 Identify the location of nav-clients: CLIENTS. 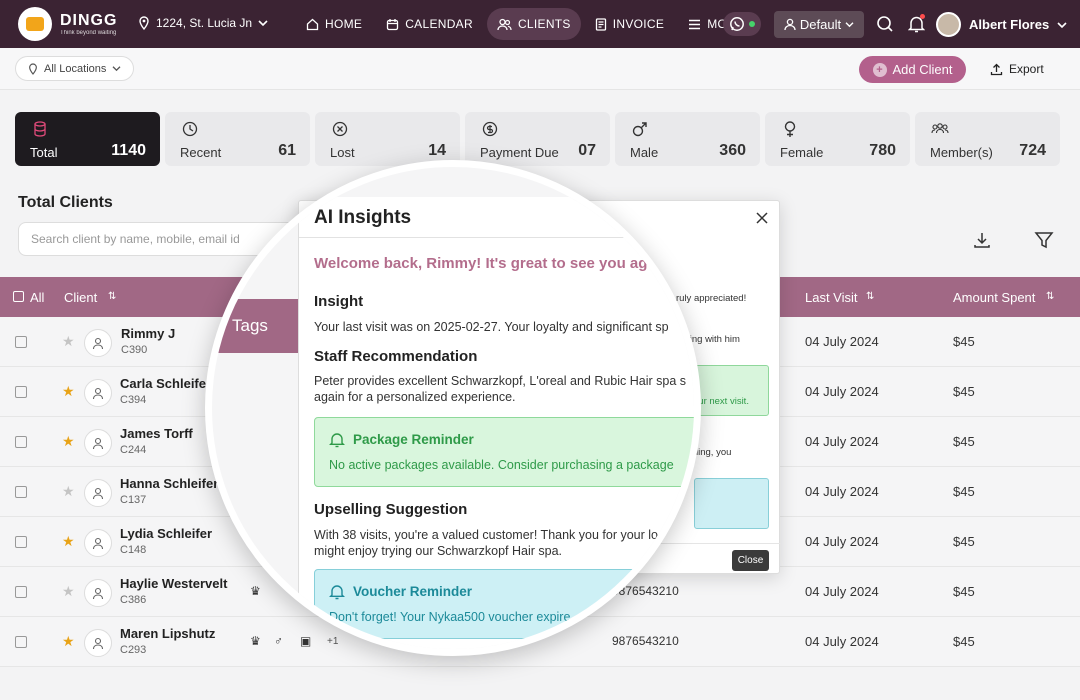
(533, 24).